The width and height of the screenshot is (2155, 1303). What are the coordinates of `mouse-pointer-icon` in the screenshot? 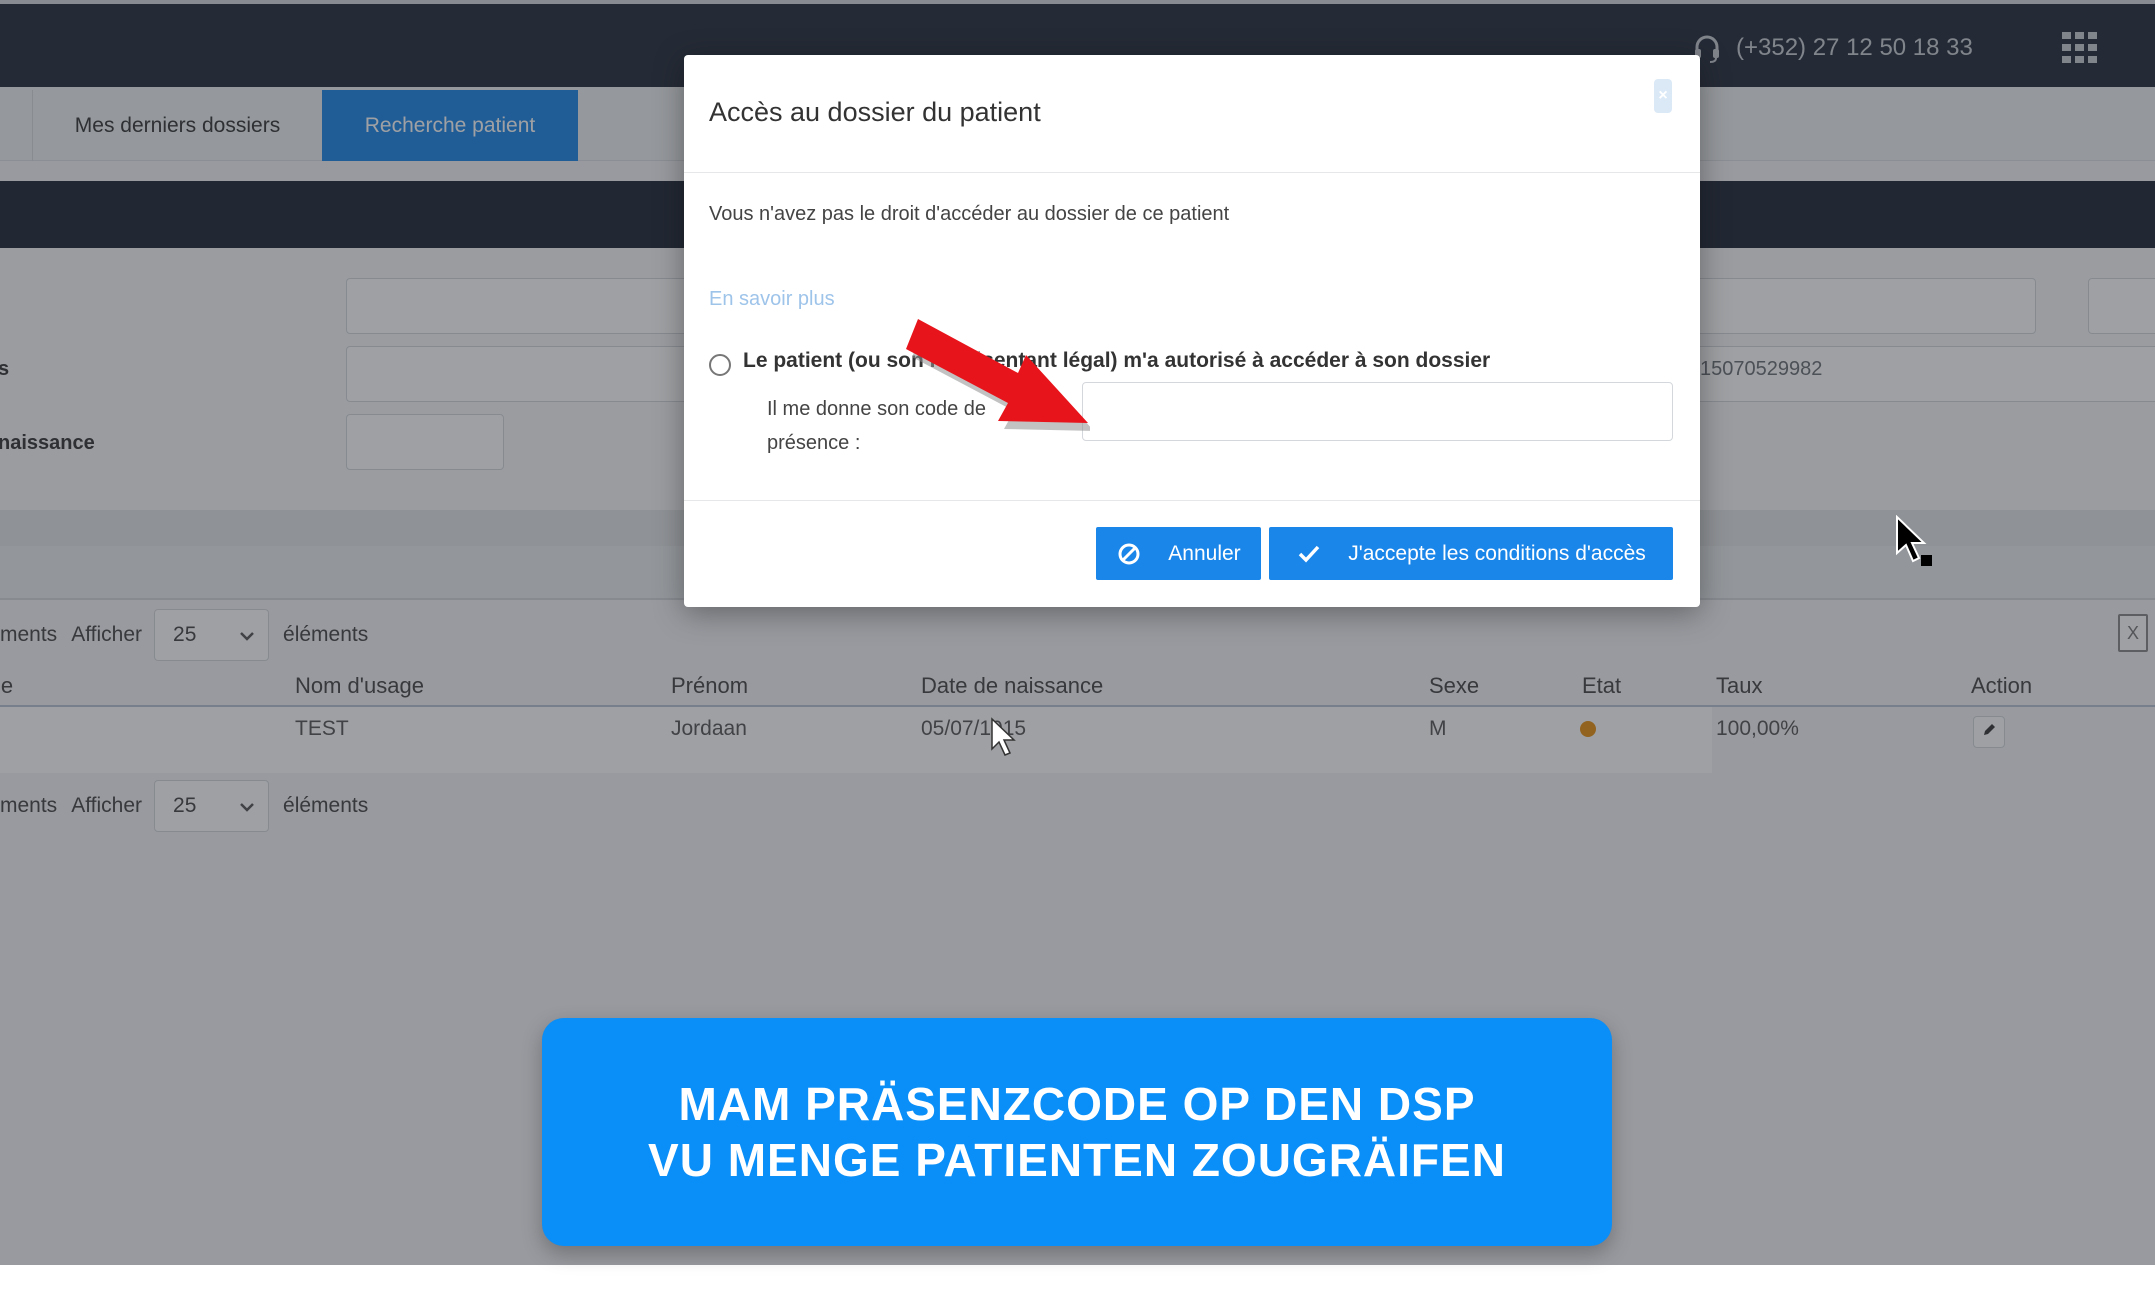 It's located at (1003, 736).